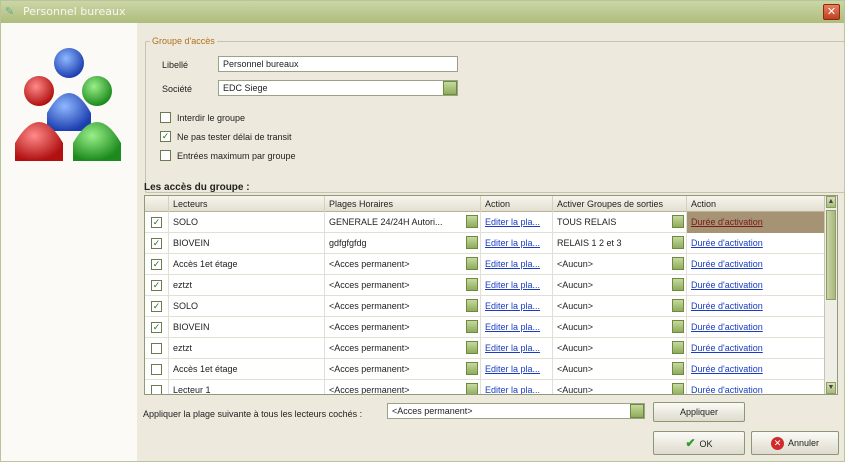 The height and width of the screenshot is (462, 845). I want to click on cancel-button: ✕ Annuler, so click(795, 443).